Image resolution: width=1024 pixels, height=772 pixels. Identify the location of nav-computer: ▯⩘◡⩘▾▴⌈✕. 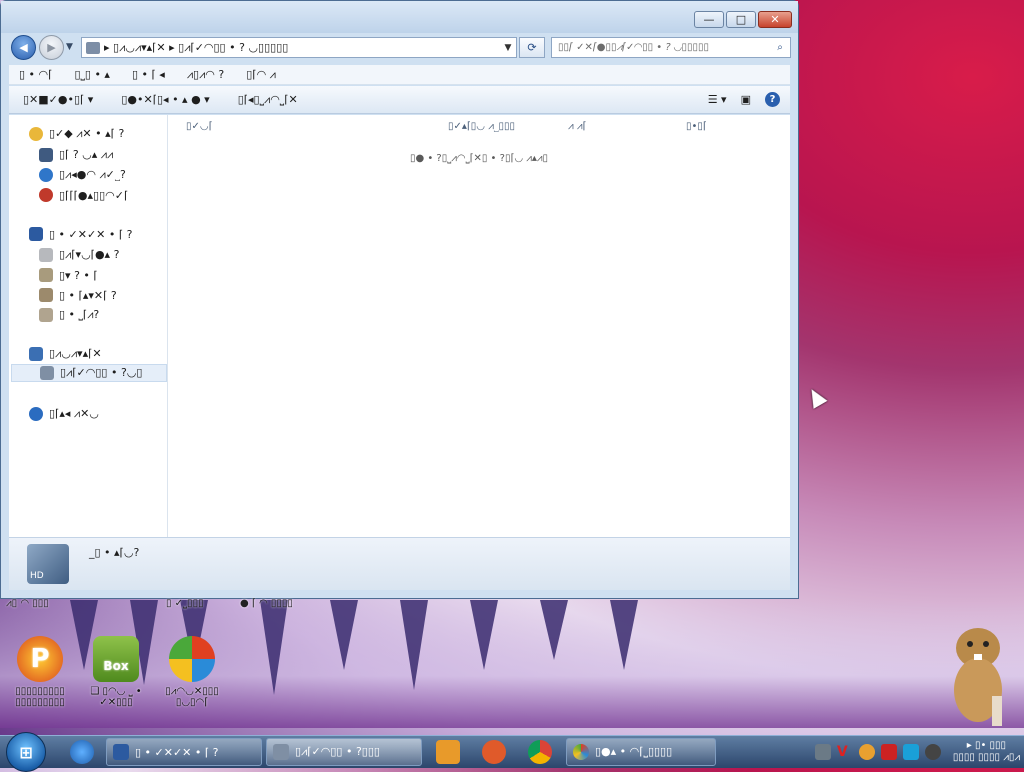
(65, 354).